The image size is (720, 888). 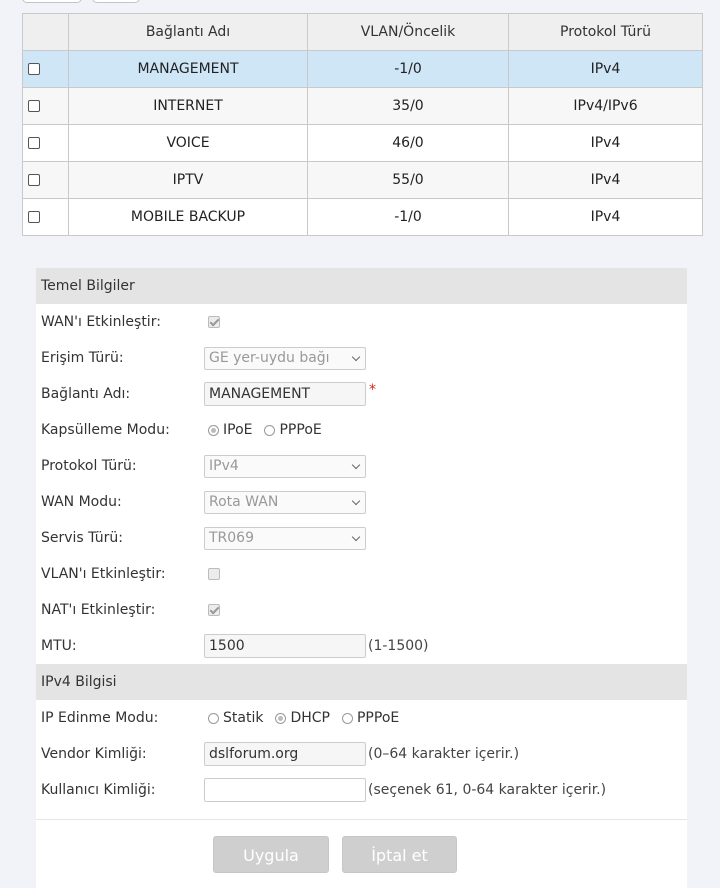 What do you see at coordinates (408, 106) in the screenshot?
I see `cell-vlan: 35/0` at bounding box center [408, 106].